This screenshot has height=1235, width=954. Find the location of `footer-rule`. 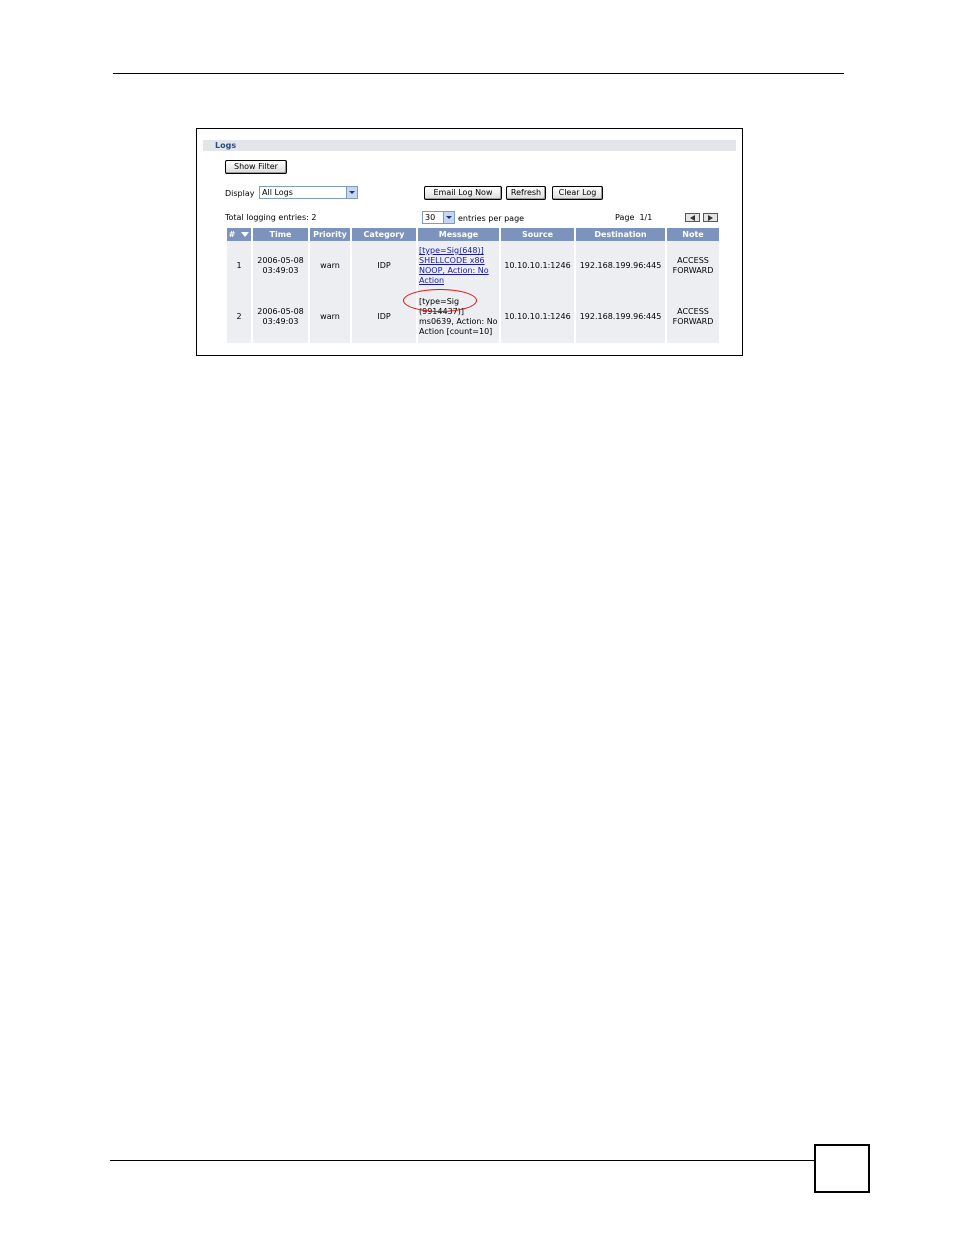

footer-rule is located at coordinates (462, 1160).